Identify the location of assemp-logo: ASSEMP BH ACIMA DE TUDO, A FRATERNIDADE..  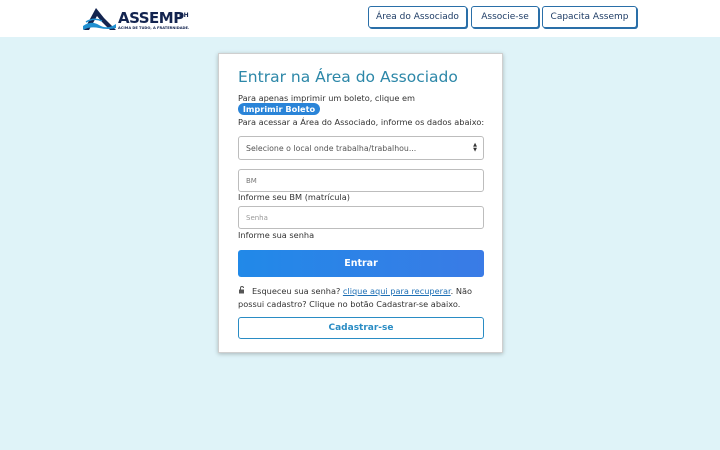
(138, 19).